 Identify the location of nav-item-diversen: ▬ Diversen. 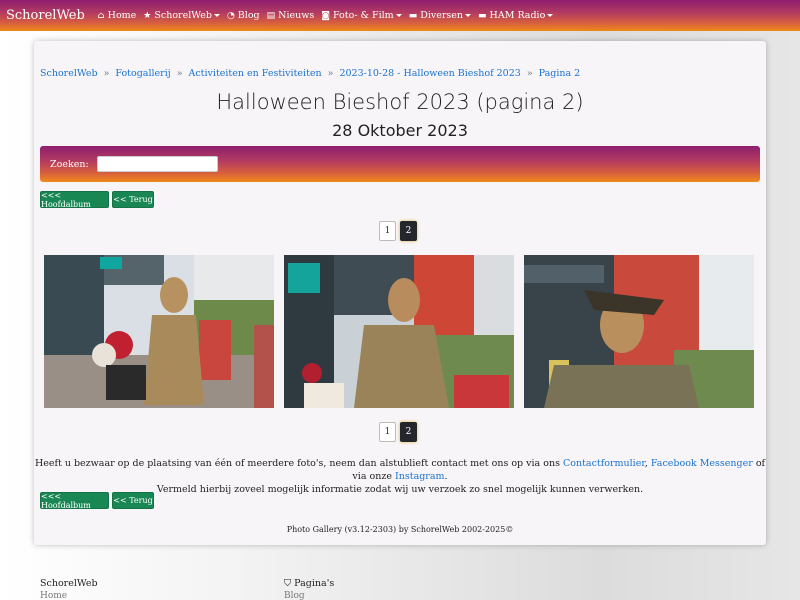
(440, 15).